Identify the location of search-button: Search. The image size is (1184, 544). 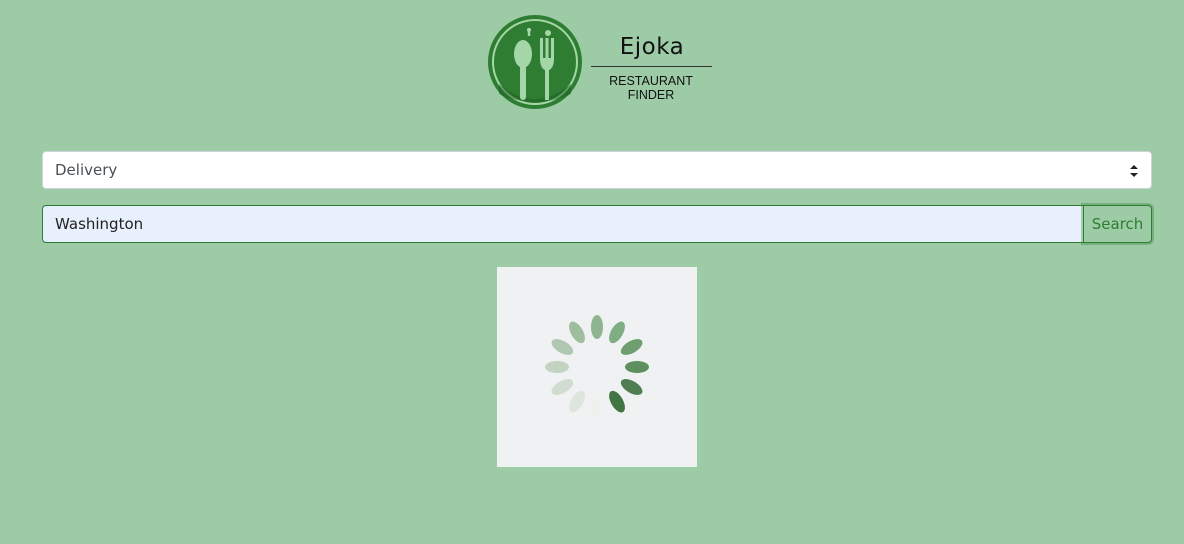
(1117, 224).